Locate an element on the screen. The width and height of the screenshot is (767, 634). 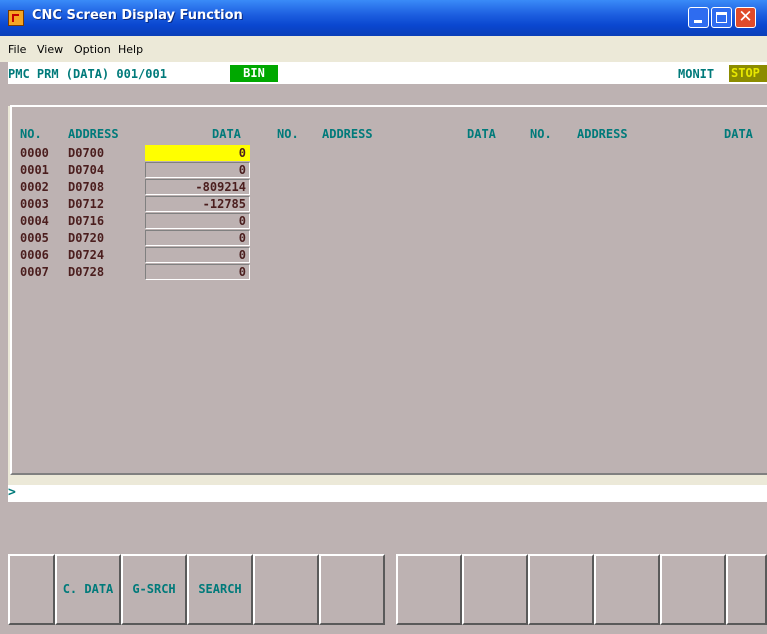
row-address: D0724 is located at coordinates (86, 255).